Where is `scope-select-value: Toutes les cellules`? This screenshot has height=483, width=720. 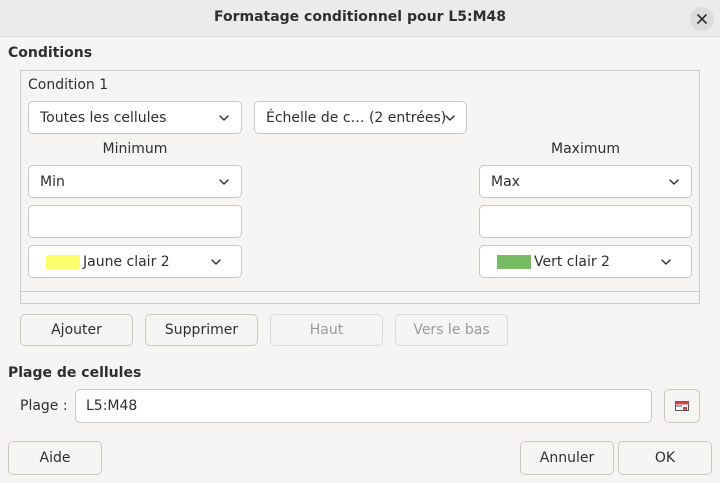
scope-select-value: Toutes les cellules is located at coordinates (103, 117).